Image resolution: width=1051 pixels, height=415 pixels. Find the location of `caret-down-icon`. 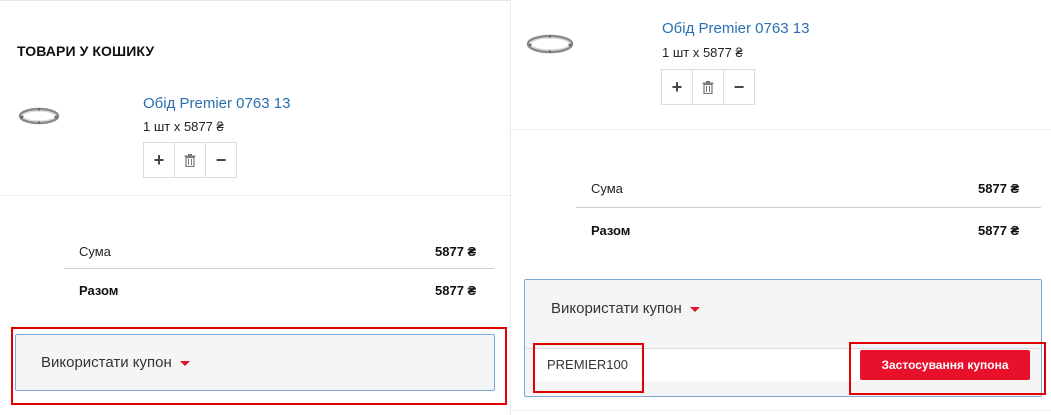

caret-down-icon is located at coordinates (694, 309).